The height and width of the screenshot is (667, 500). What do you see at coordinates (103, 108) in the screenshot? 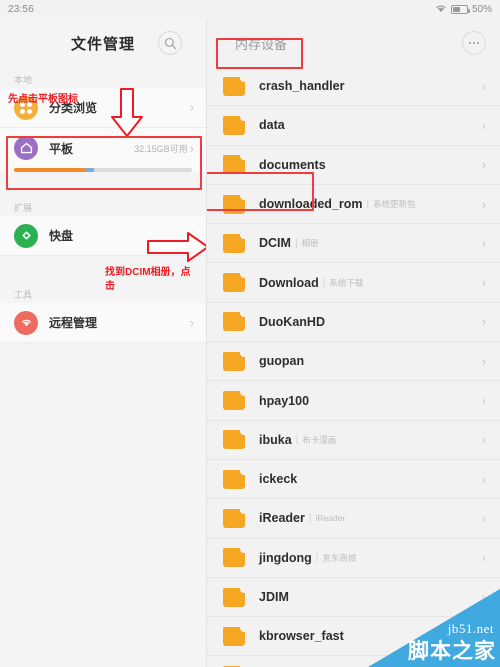
I see `sidebar-item-category-browse: 分类浏览 ›` at bounding box center [103, 108].